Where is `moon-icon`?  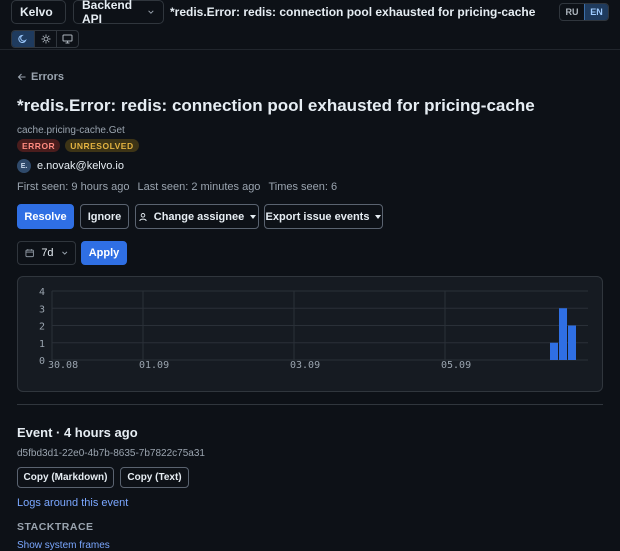
moon-icon is located at coordinates (22, 38).